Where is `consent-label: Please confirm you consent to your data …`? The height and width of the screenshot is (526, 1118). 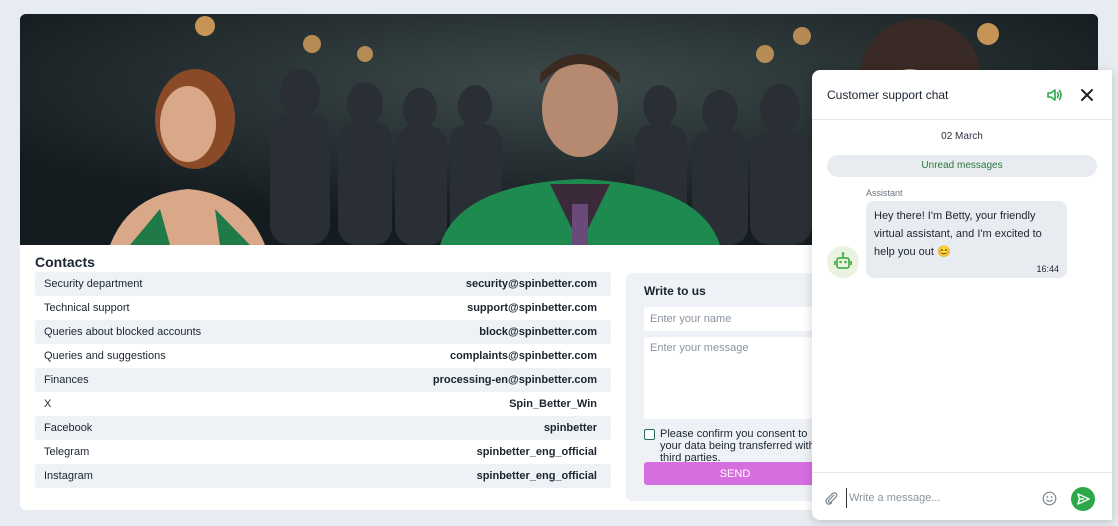 consent-label: Please confirm you consent to your data … is located at coordinates (737, 446).